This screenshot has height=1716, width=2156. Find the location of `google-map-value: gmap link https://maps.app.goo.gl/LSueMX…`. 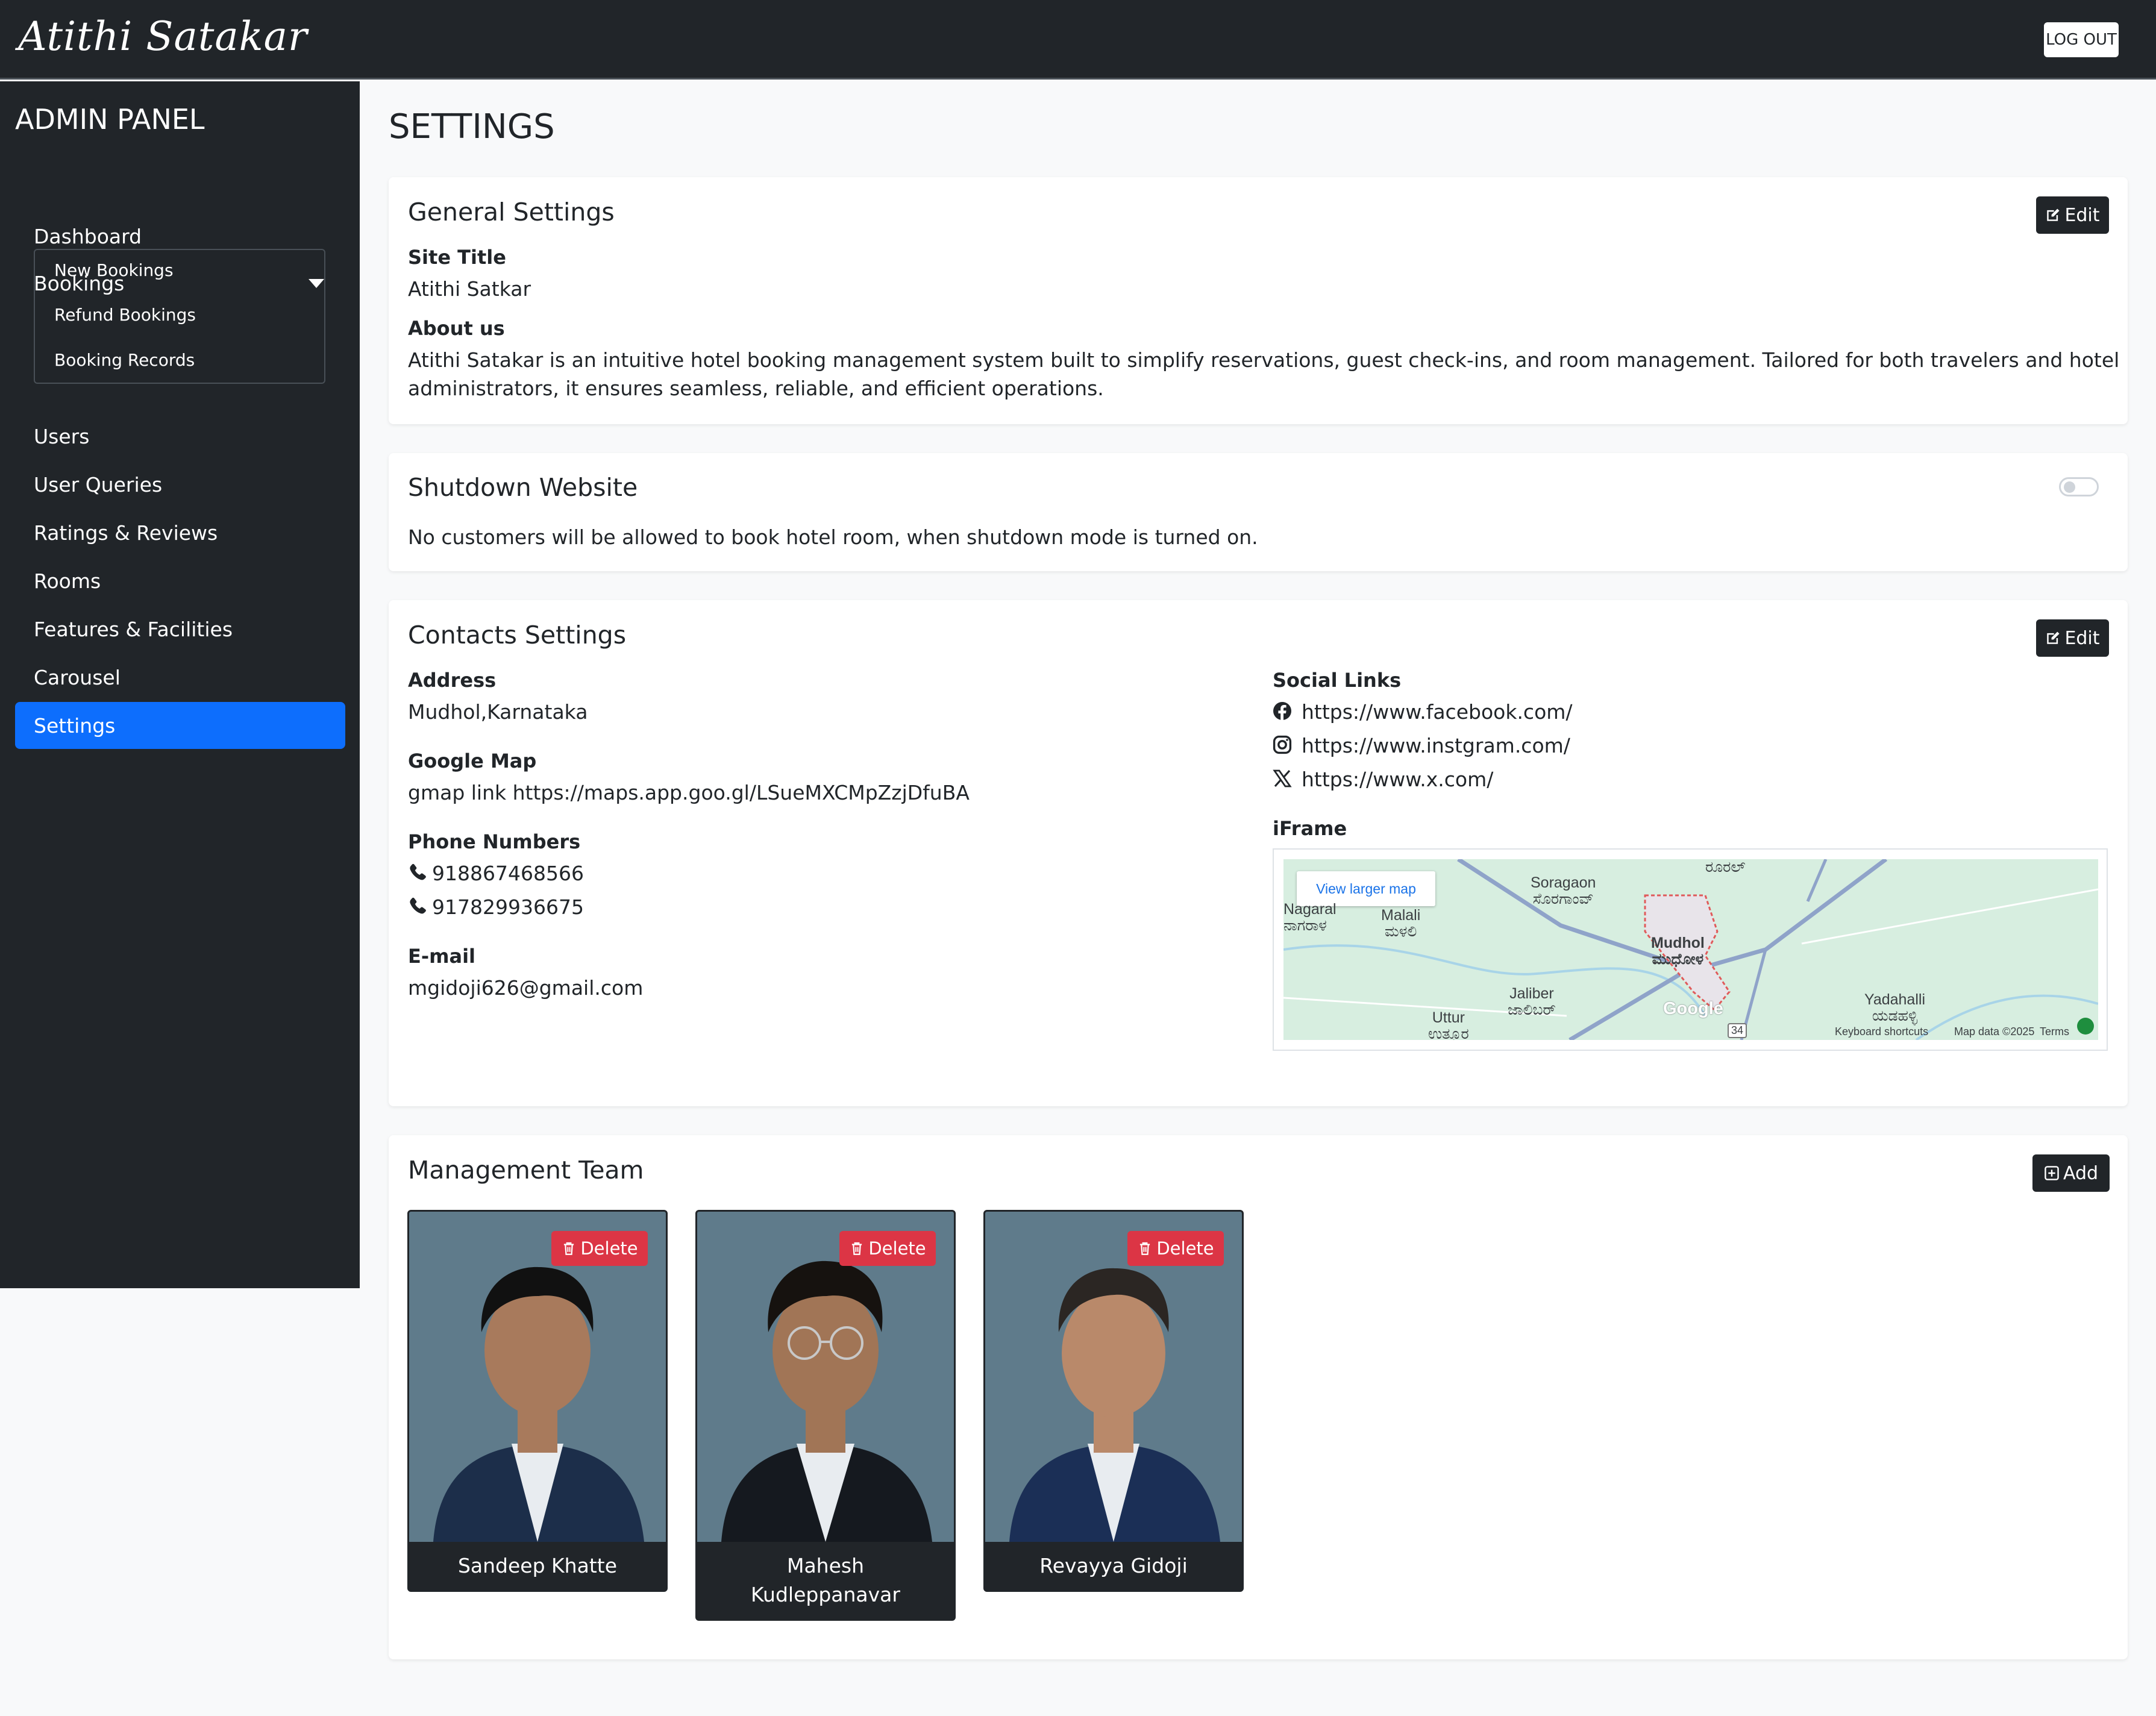

google-map-value: gmap link https://maps.app.goo.gl/LSueMX… is located at coordinates (689, 792).